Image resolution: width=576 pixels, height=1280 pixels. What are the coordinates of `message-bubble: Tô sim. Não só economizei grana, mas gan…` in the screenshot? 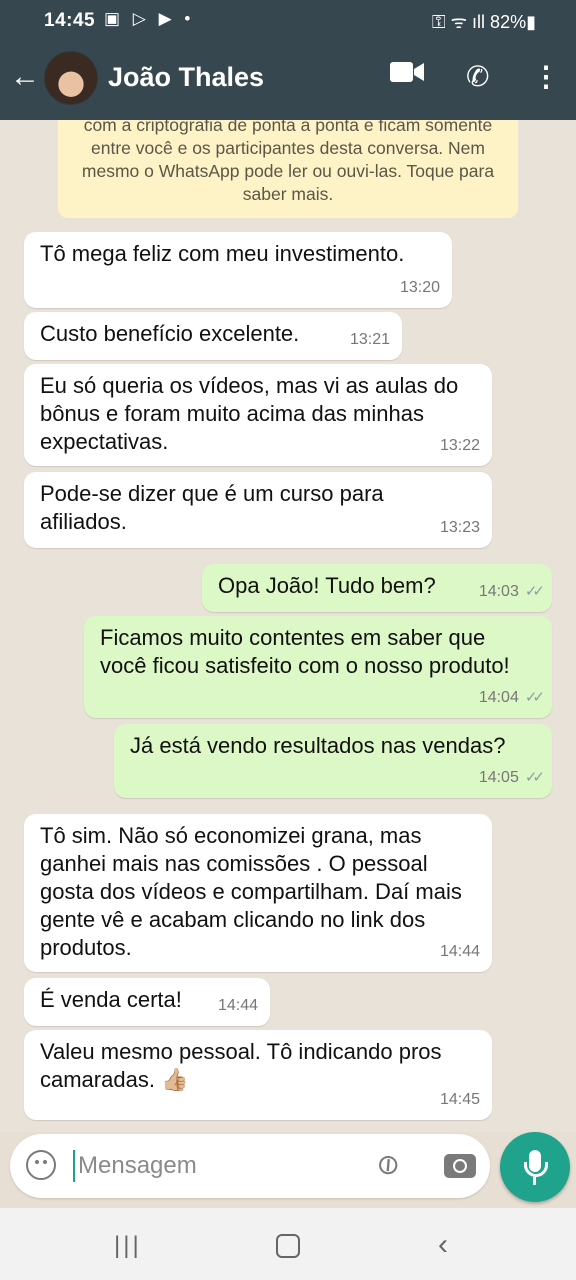 It's located at (258, 893).